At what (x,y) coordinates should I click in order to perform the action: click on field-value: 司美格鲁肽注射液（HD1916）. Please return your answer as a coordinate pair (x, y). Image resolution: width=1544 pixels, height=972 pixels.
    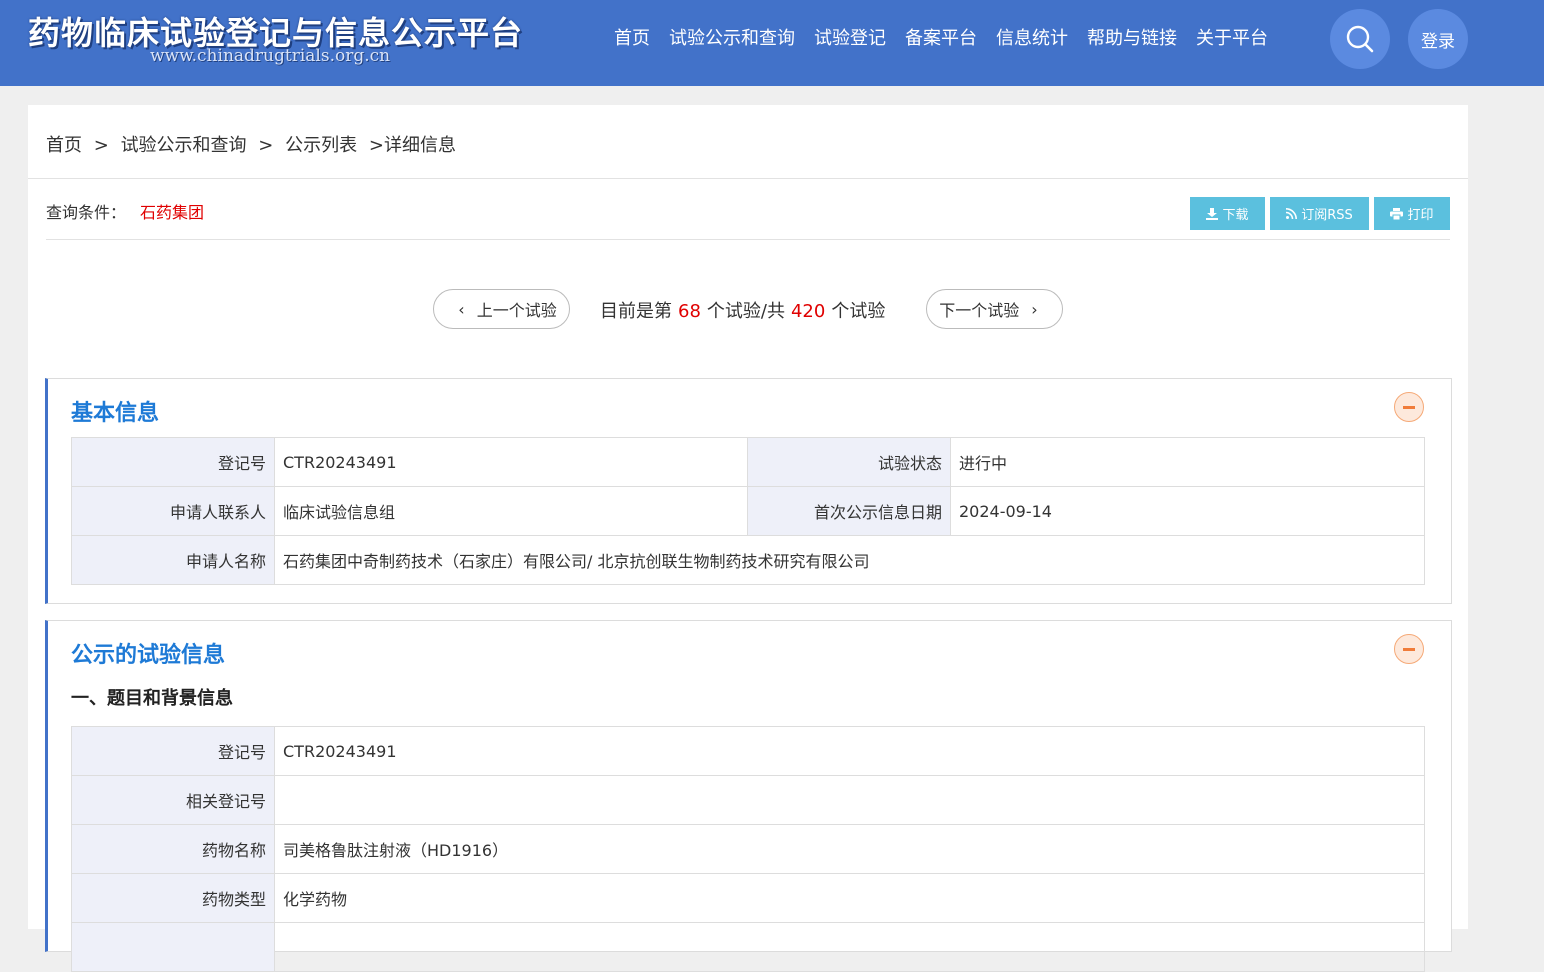
    Looking at the image, I should click on (849, 849).